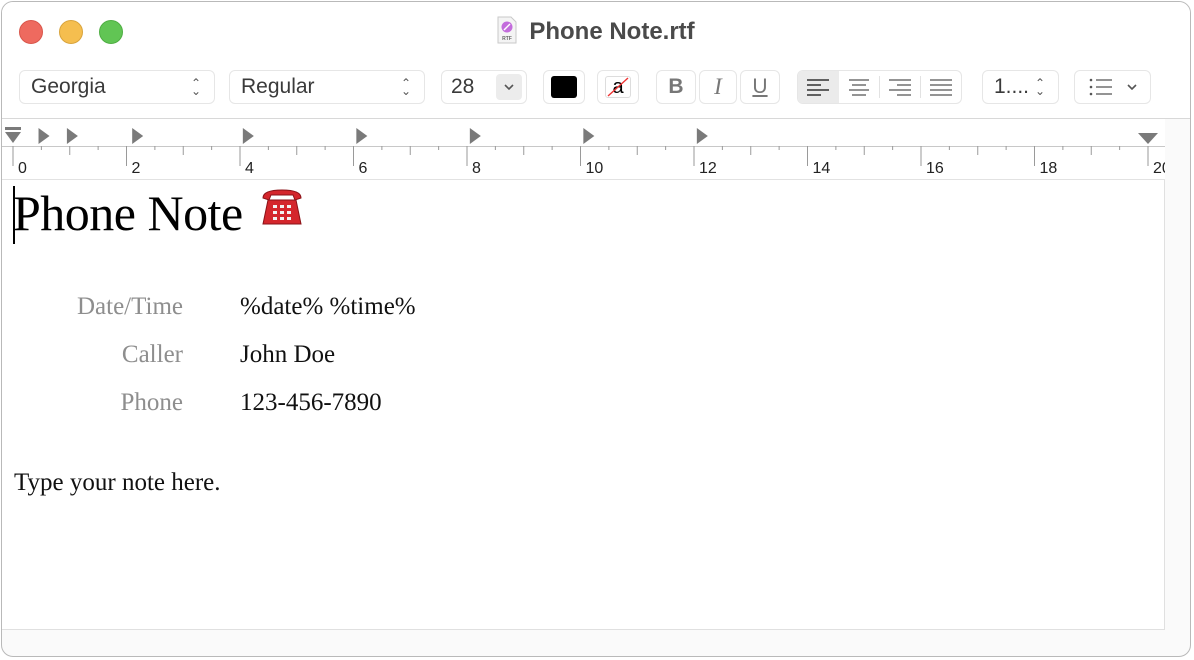 Image resolution: width=1194 pixels, height=660 pixels. I want to click on field-value-caller: John Doe, so click(288, 354).